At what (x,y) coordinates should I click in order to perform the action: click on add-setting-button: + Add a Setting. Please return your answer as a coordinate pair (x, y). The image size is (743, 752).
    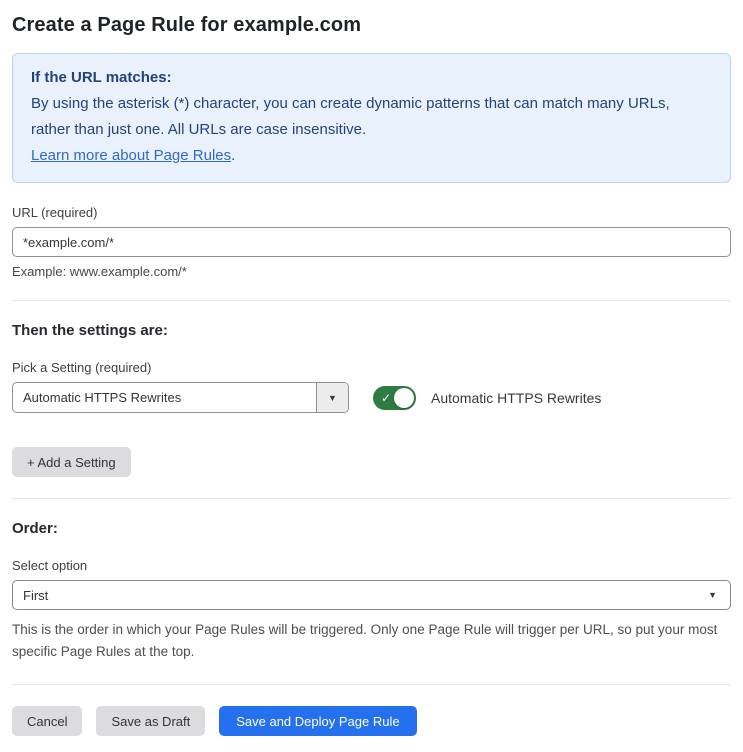
    Looking at the image, I should click on (71, 462).